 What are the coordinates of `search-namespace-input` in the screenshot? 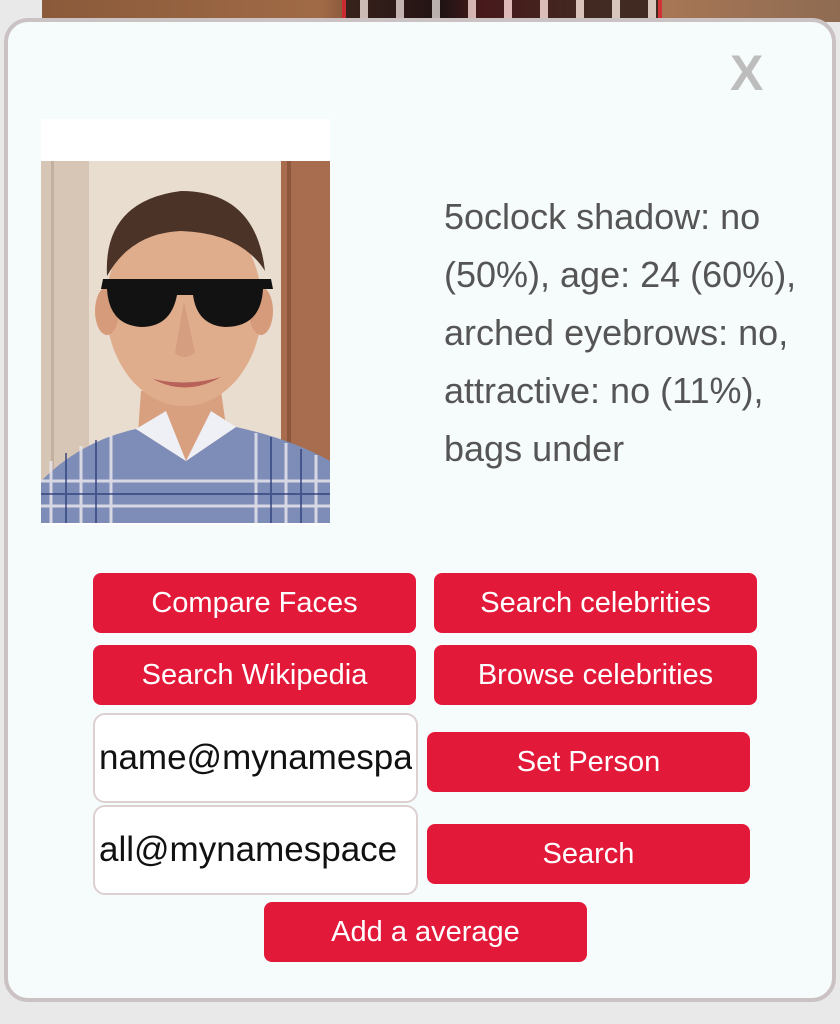 It's located at (255, 850).